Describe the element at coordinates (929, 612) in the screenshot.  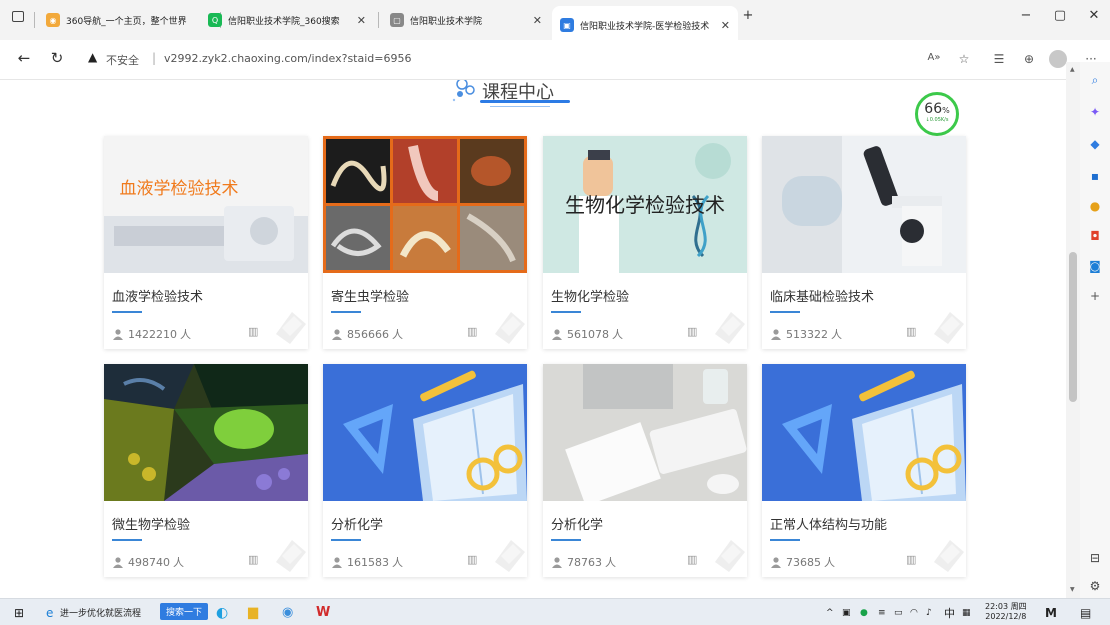
I see `volume-icon: ♪` at that location.